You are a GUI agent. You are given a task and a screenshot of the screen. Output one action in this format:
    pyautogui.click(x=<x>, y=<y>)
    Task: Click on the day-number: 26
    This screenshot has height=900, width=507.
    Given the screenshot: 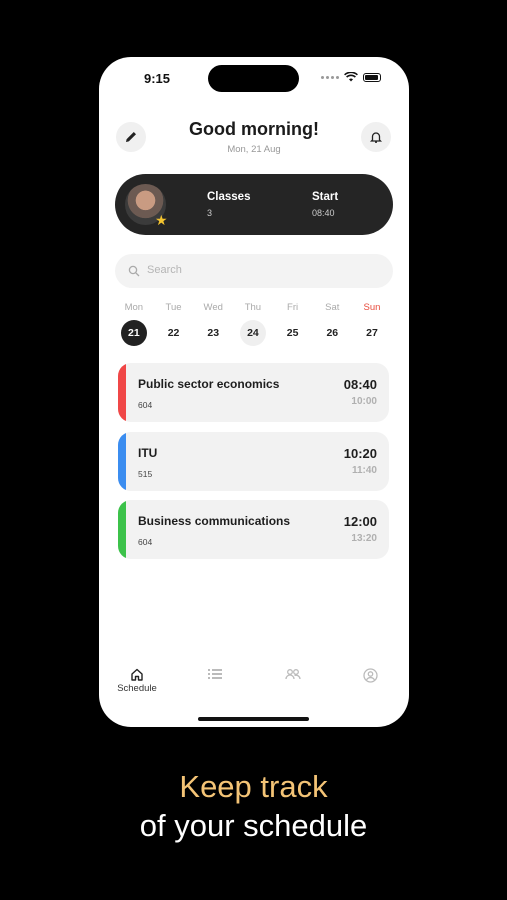 What is the action you would take?
    pyautogui.click(x=332, y=333)
    